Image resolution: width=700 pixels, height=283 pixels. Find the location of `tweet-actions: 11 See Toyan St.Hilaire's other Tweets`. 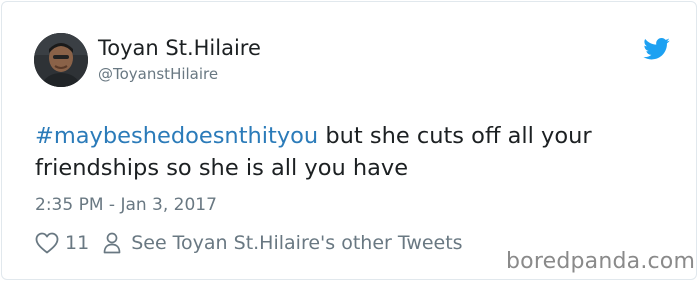

tweet-actions: 11 See Toyan St.Hilaire's other Tweets is located at coordinates (249, 243).